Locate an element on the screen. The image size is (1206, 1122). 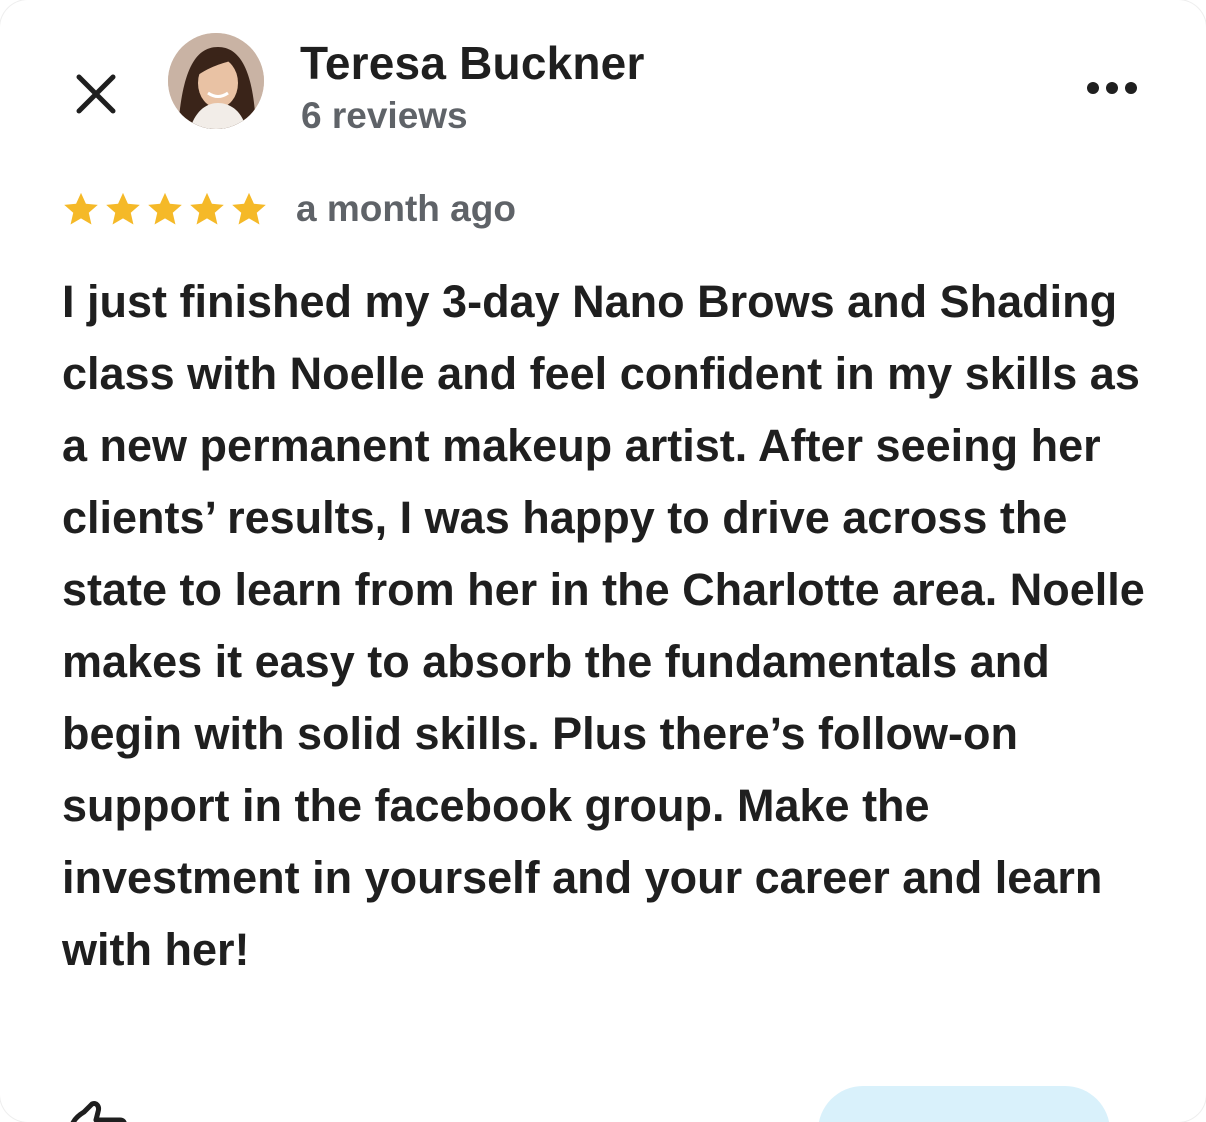
review-count: 6 reviews is located at coordinates (384, 115).